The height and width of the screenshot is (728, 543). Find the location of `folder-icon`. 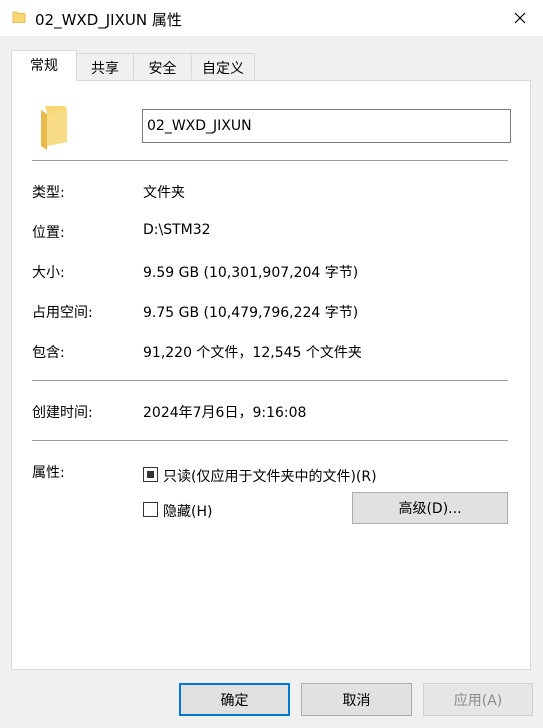

folder-icon is located at coordinates (19, 19).